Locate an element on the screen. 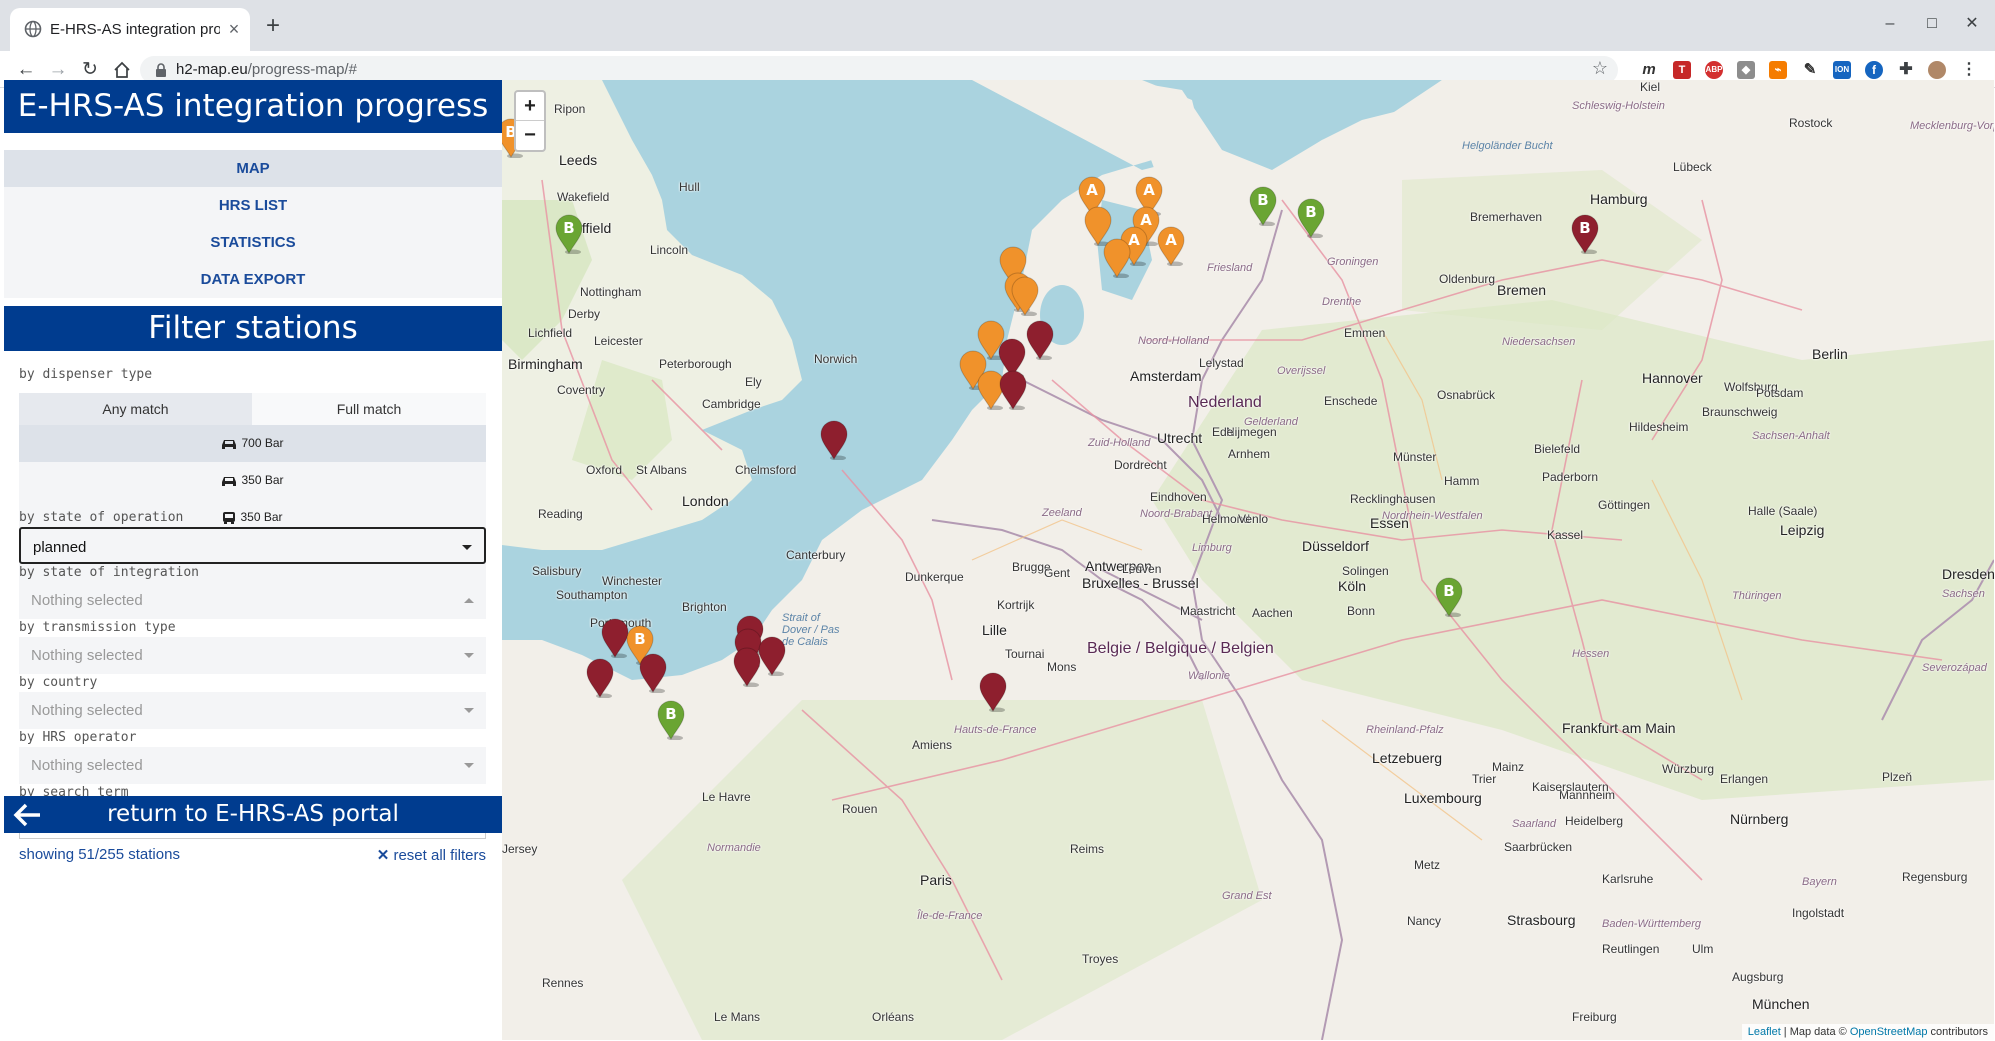 This screenshot has height=1041, width=1995. country-select: Nothing selected is located at coordinates (252, 710).